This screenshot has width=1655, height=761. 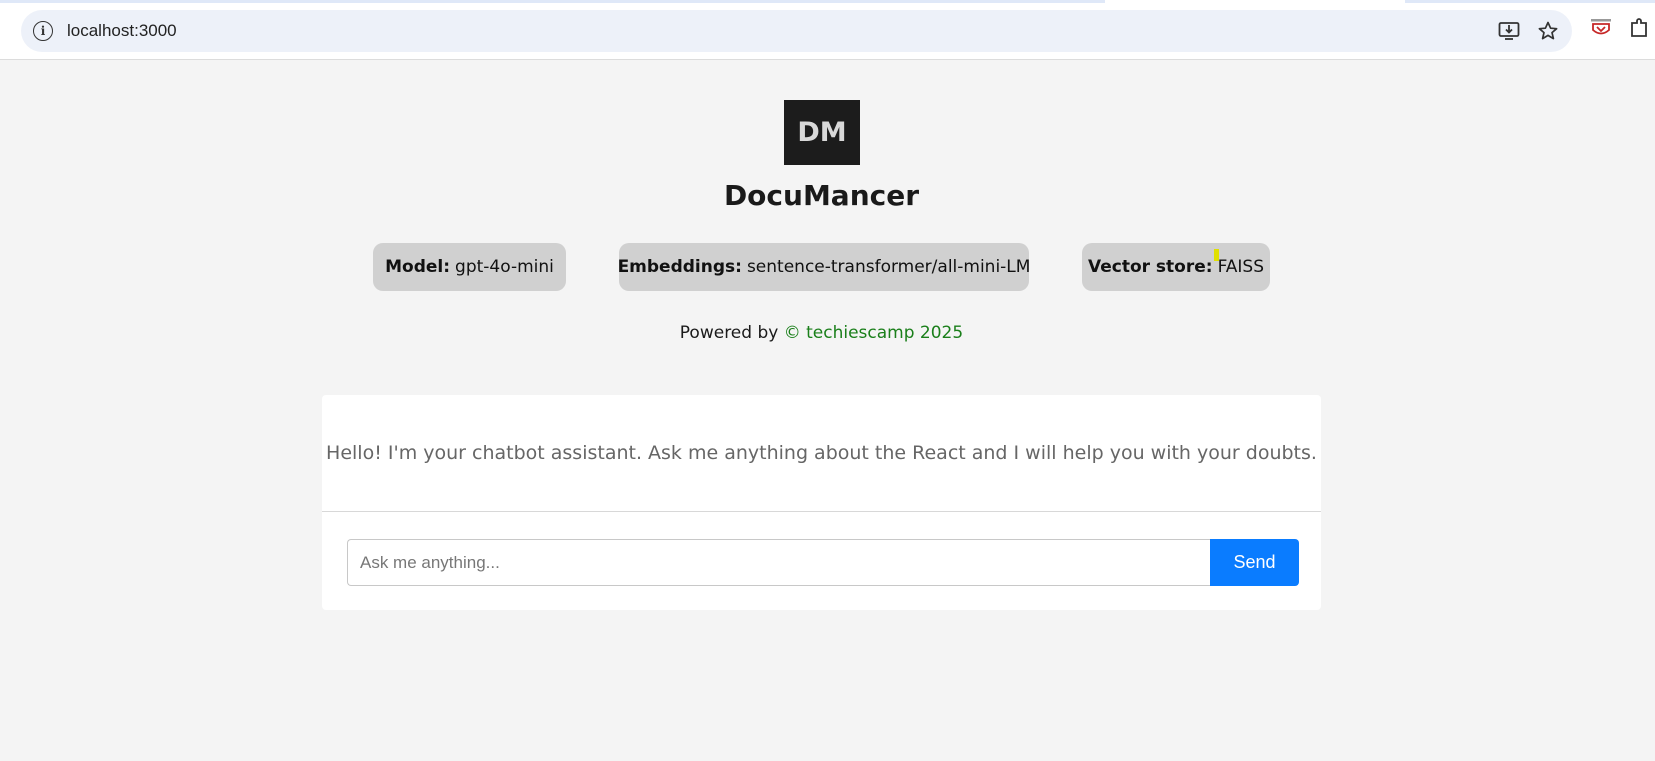 I want to click on extension-icon, so click(x=1601, y=30).